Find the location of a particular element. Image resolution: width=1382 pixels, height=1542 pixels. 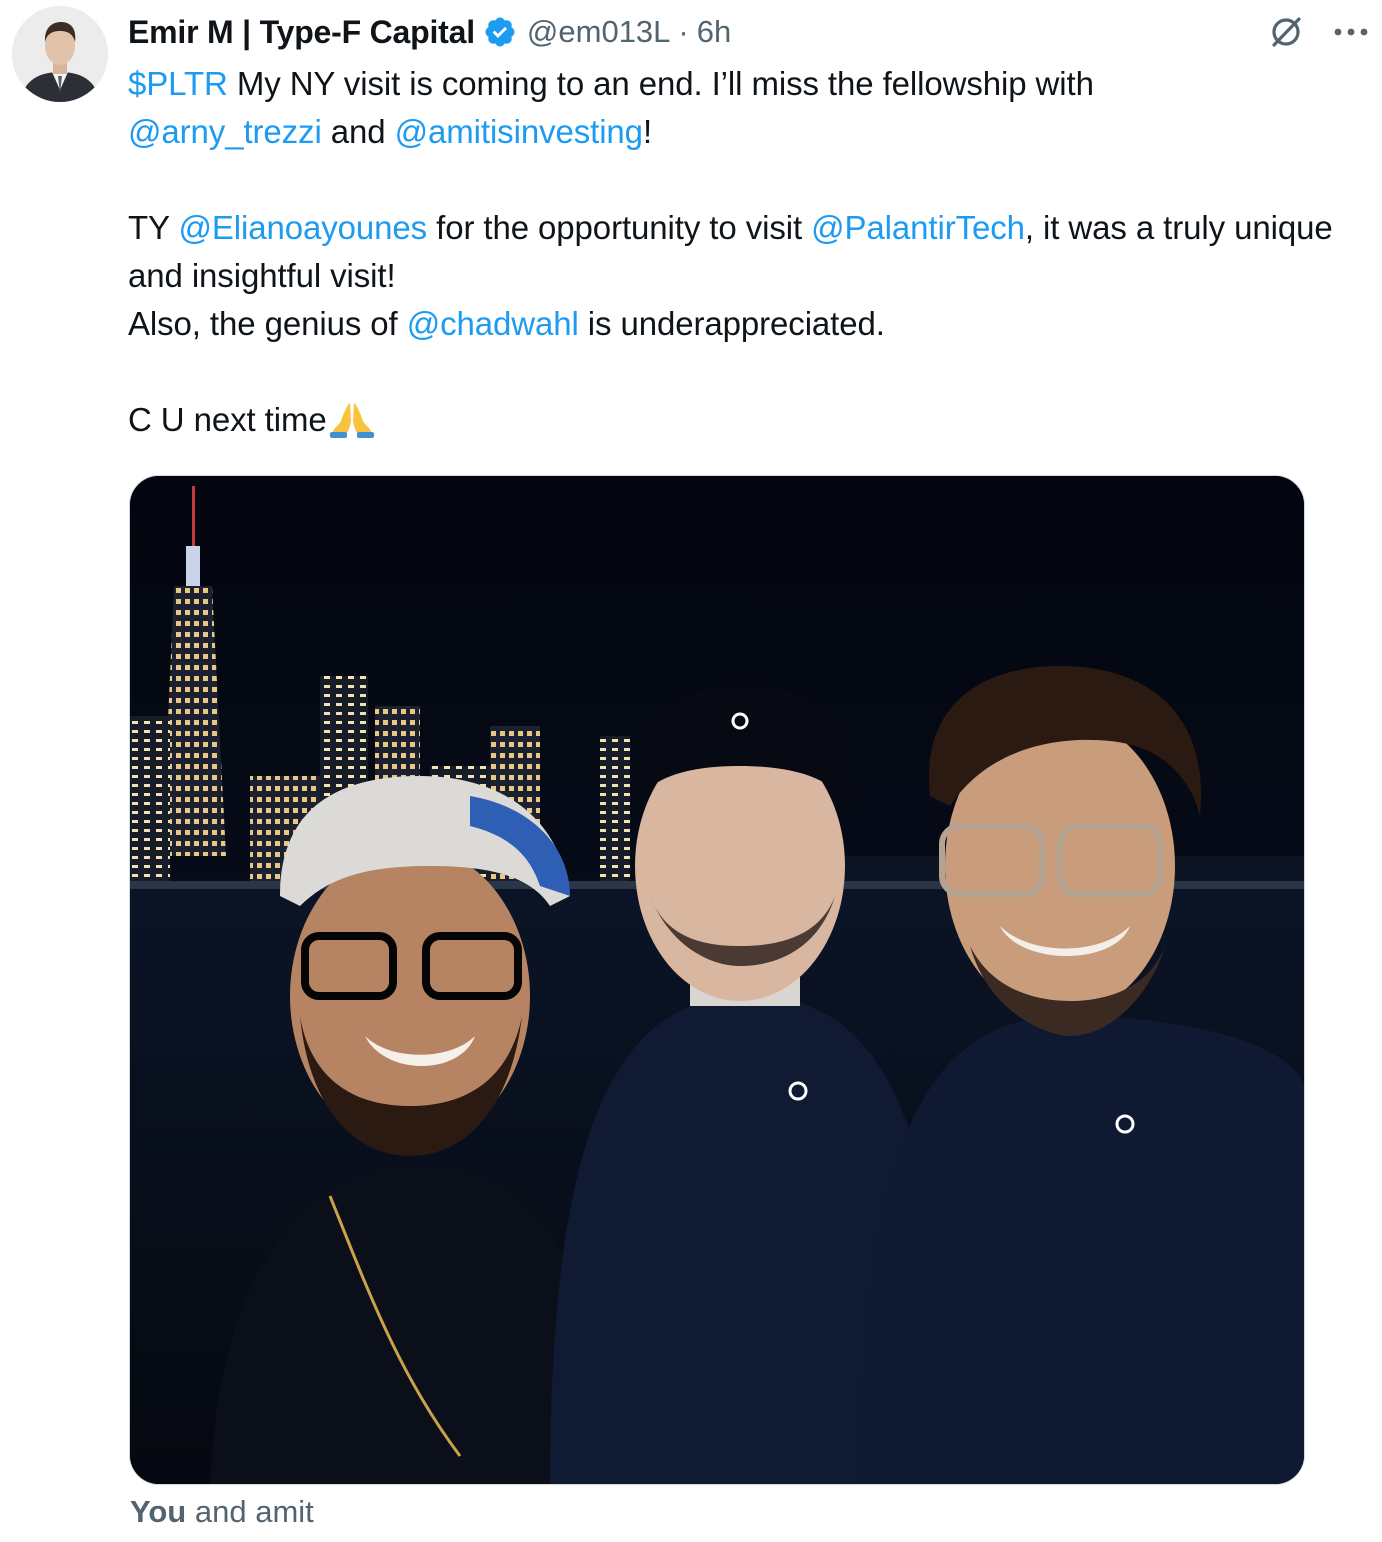

tweet-text-segment: C U next time is located at coordinates (227, 419).